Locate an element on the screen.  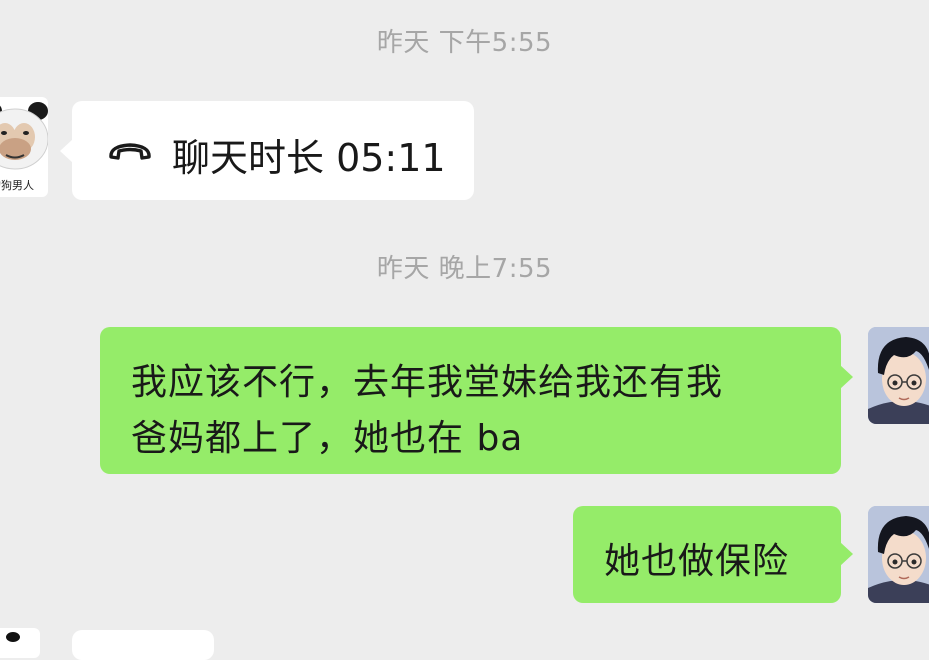
avatar-caption: 的狗男人 is located at coordinates (17, 185).